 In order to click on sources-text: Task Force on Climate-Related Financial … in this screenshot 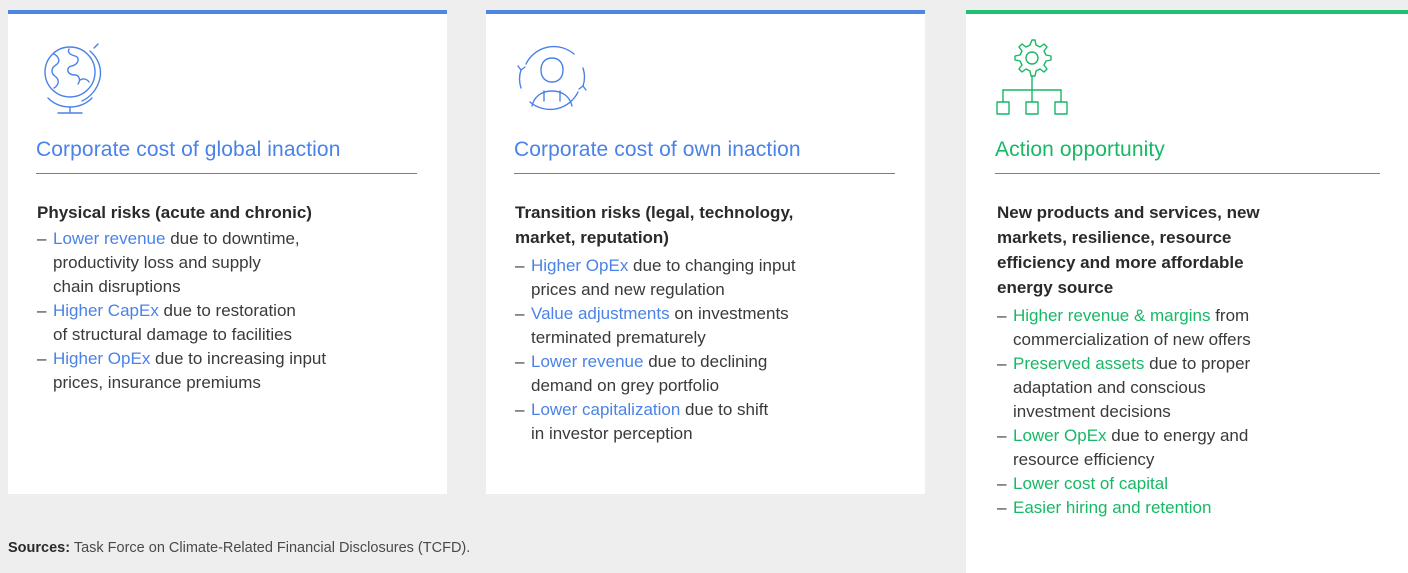, I will do `click(270, 548)`.